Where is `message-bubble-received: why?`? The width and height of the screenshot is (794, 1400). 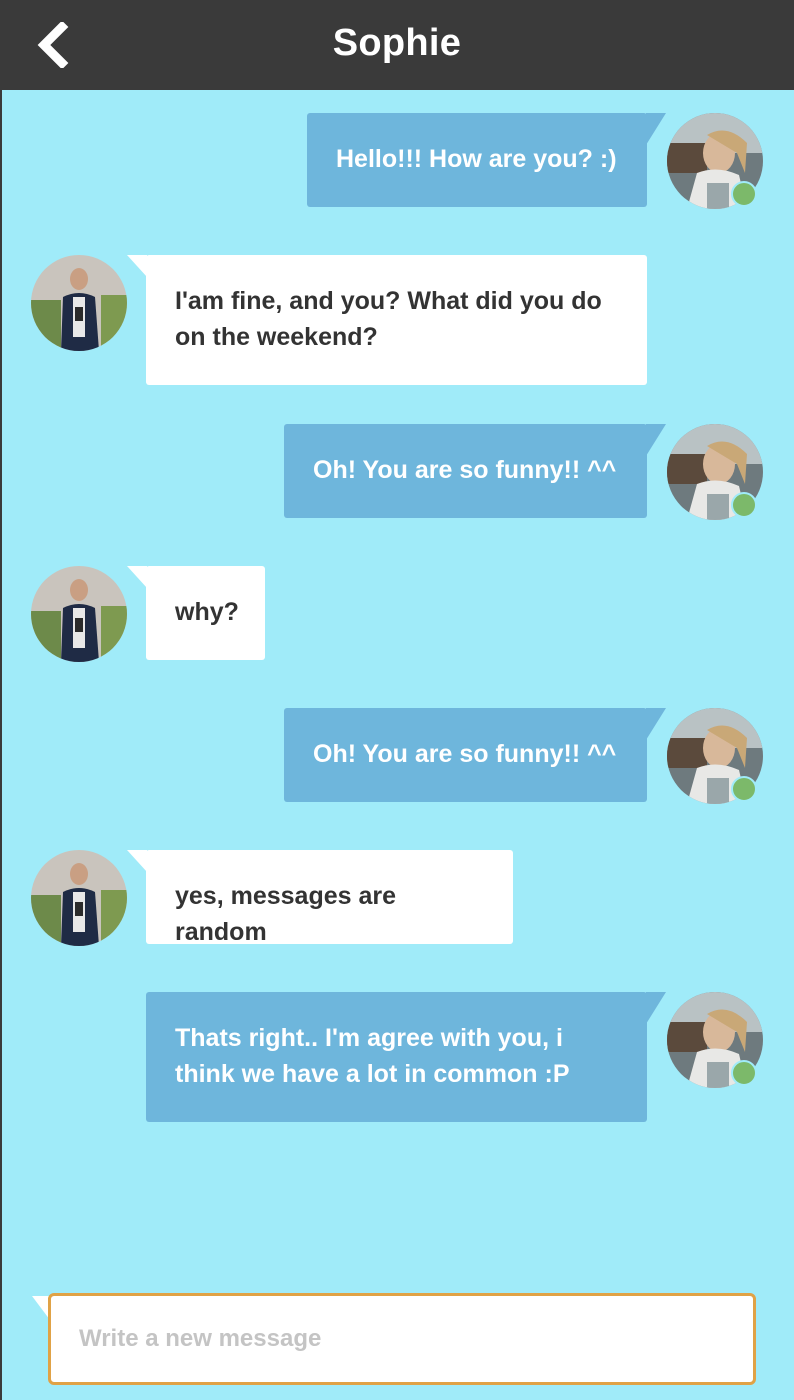
message-bubble-received: why? is located at coordinates (196, 613).